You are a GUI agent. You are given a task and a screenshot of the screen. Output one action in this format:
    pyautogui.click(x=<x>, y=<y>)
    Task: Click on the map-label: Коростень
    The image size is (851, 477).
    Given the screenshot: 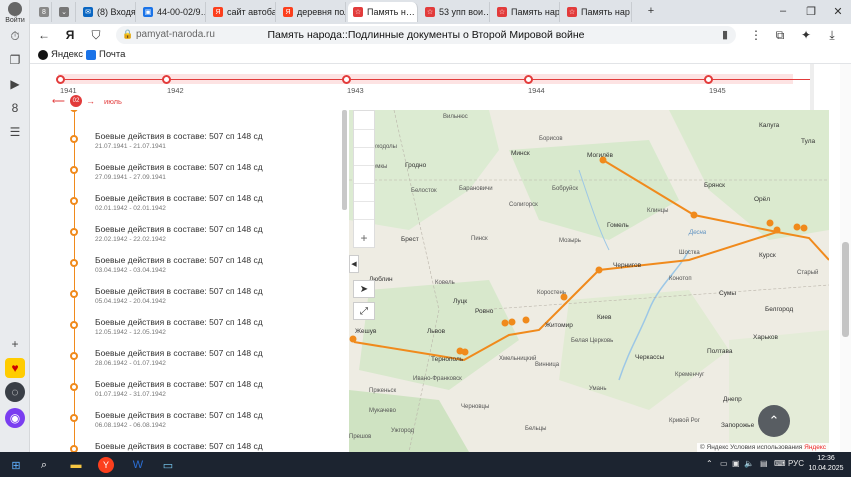 What is the action you would take?
    pyautogui.click(x=551, y=293)
    